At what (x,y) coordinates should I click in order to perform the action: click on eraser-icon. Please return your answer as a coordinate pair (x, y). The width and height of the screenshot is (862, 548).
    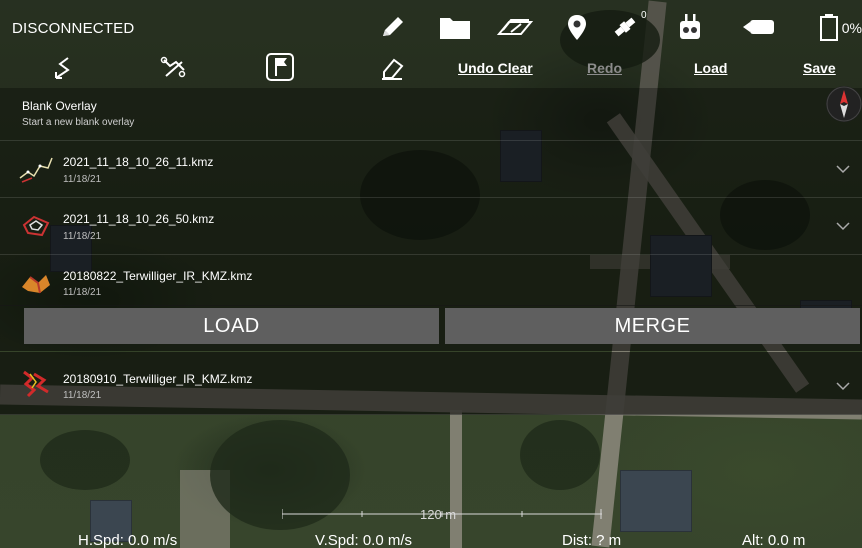
    Looking at the image, I should click on (392, 68).